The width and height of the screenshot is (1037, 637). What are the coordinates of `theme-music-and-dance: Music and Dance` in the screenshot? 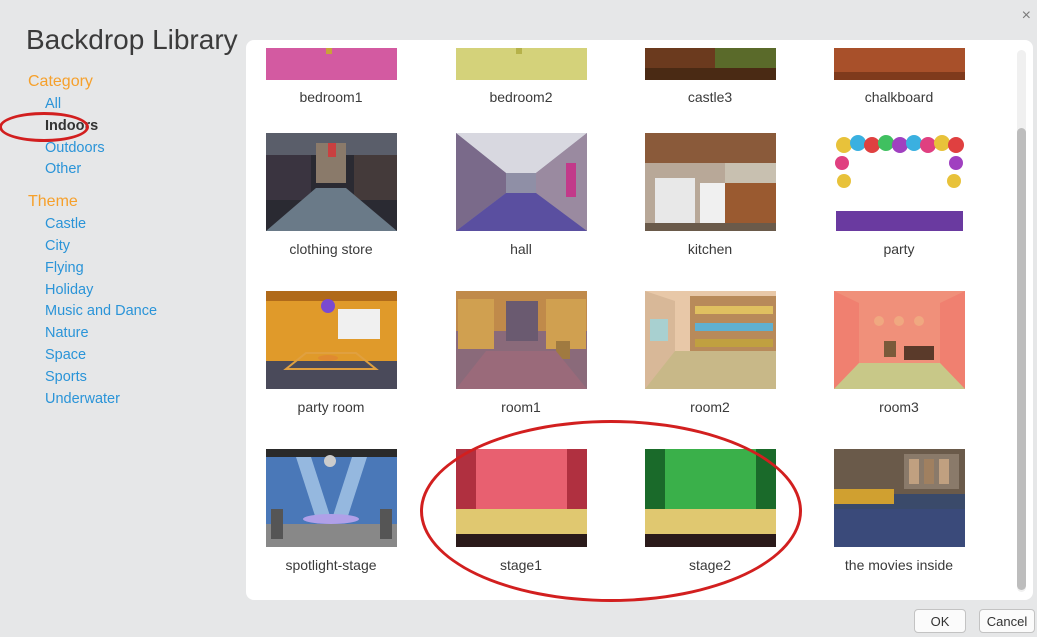 It's located at (133, 312).